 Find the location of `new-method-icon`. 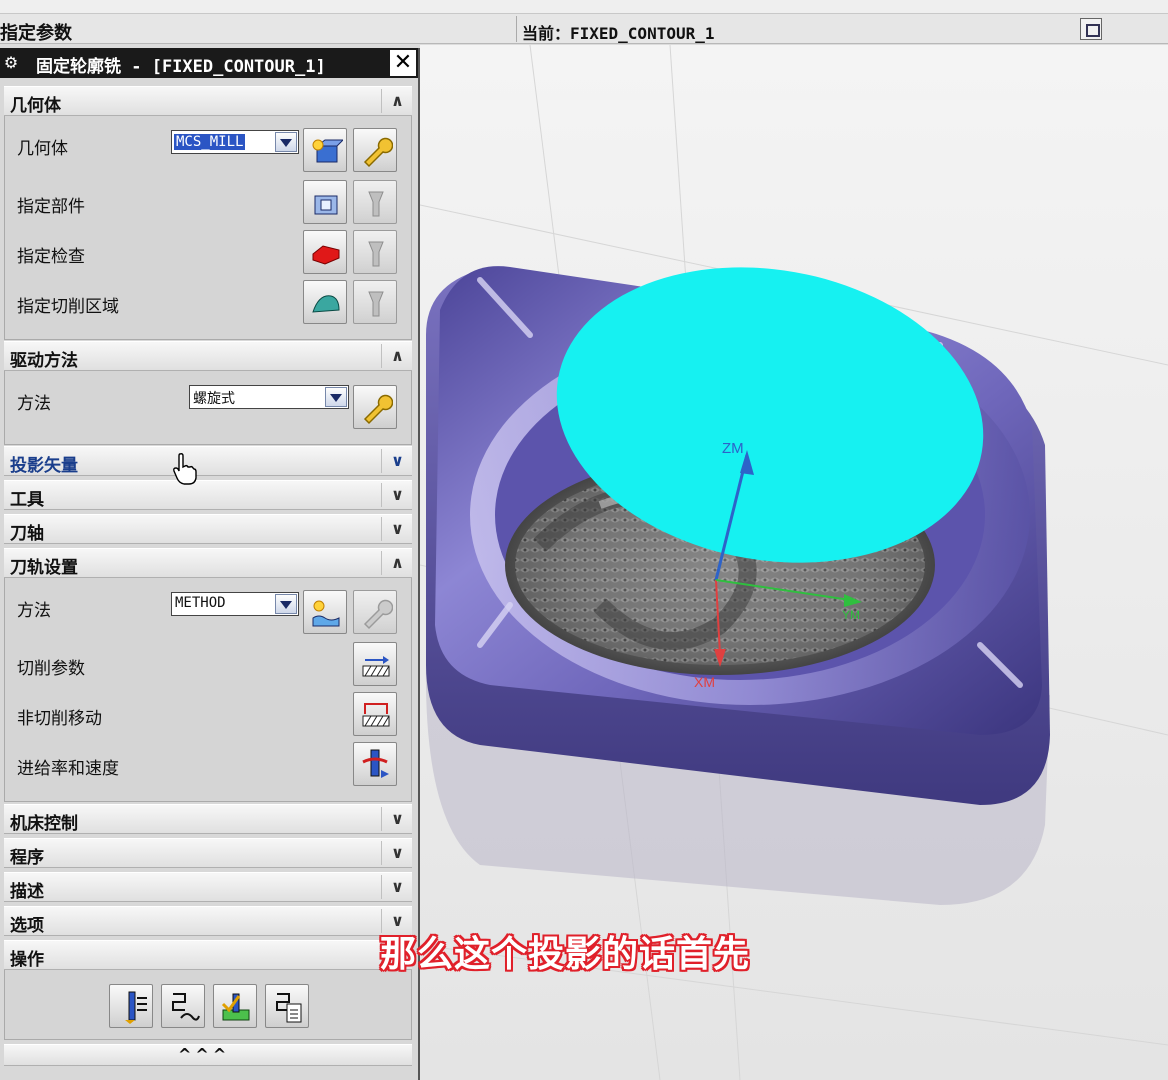

new-method-icon is located at coordinates (326, 613).